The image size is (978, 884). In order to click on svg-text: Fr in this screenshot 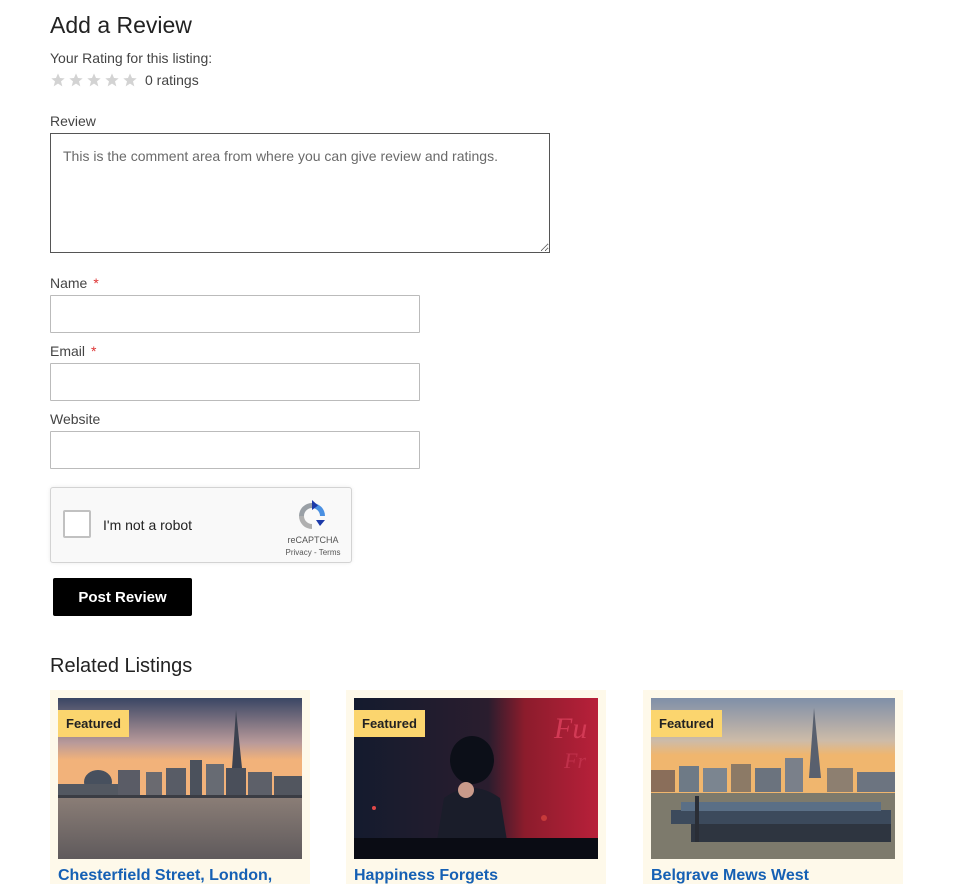, I will do `click(574, 760)`.